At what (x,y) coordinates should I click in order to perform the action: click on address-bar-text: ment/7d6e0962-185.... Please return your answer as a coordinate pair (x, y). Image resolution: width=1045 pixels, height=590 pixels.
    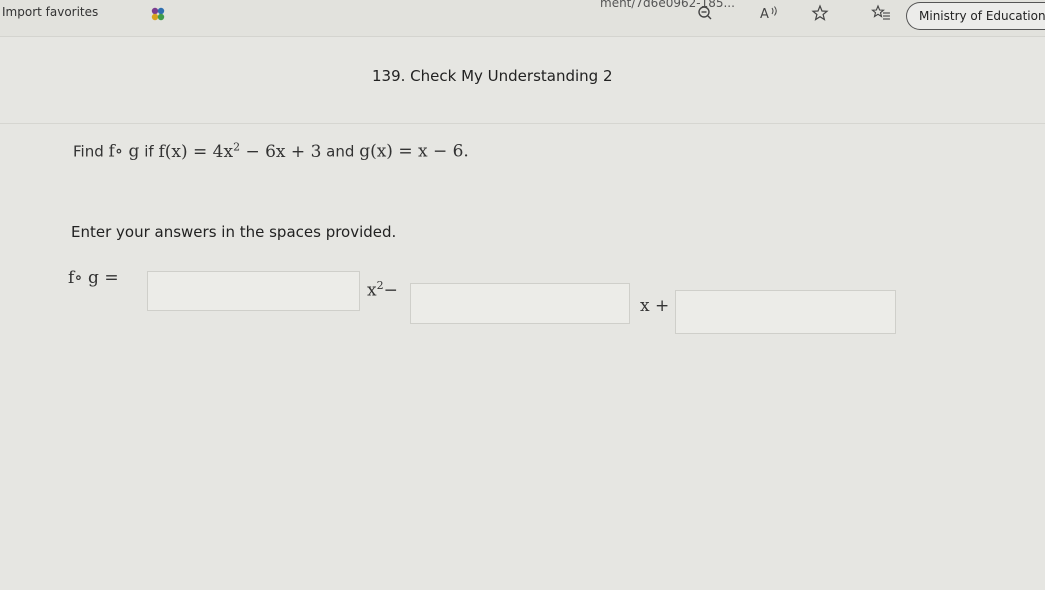
    Looking at the image, I should click on (667, 5).